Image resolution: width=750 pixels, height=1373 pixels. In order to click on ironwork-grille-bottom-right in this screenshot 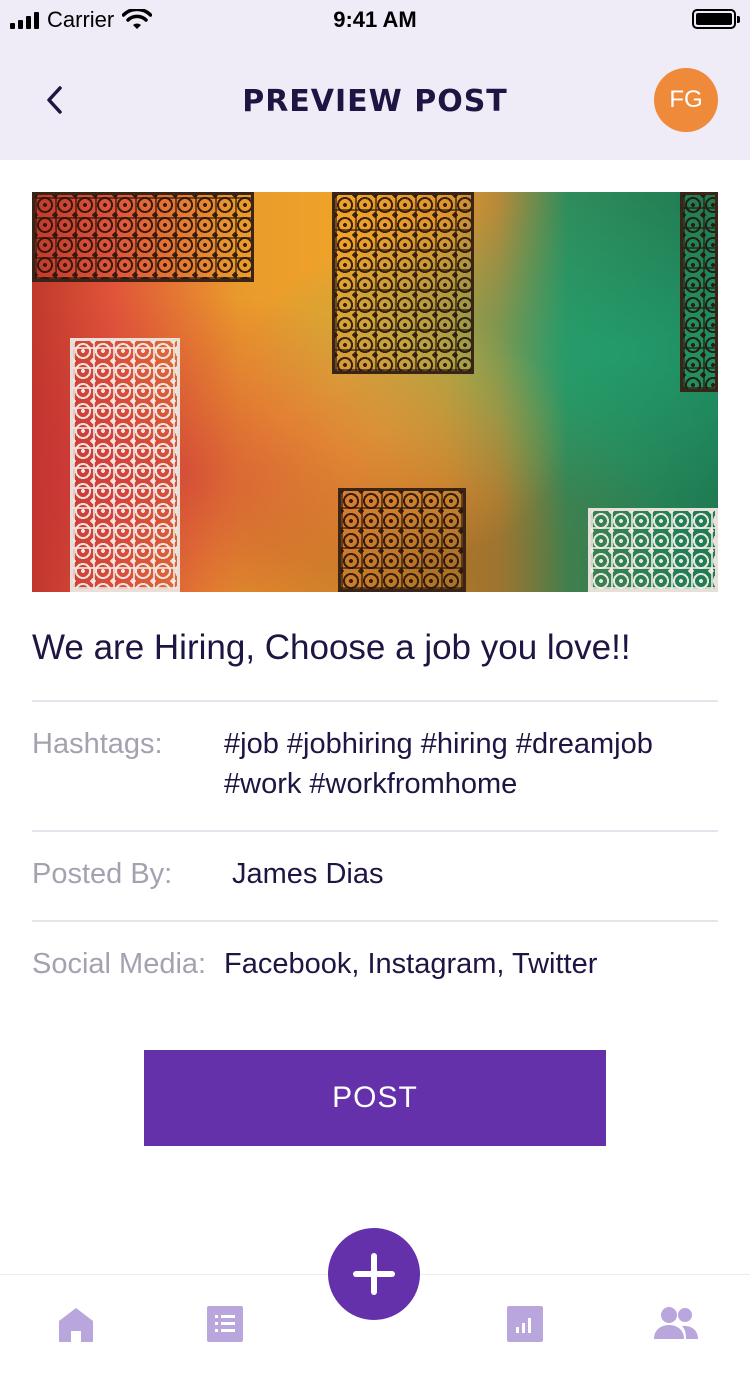, I will do `click(653, 550)`.